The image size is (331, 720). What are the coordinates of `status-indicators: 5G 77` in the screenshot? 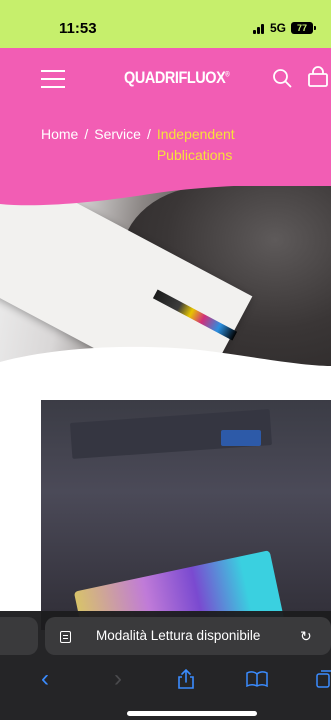 It's located at (284, 28).